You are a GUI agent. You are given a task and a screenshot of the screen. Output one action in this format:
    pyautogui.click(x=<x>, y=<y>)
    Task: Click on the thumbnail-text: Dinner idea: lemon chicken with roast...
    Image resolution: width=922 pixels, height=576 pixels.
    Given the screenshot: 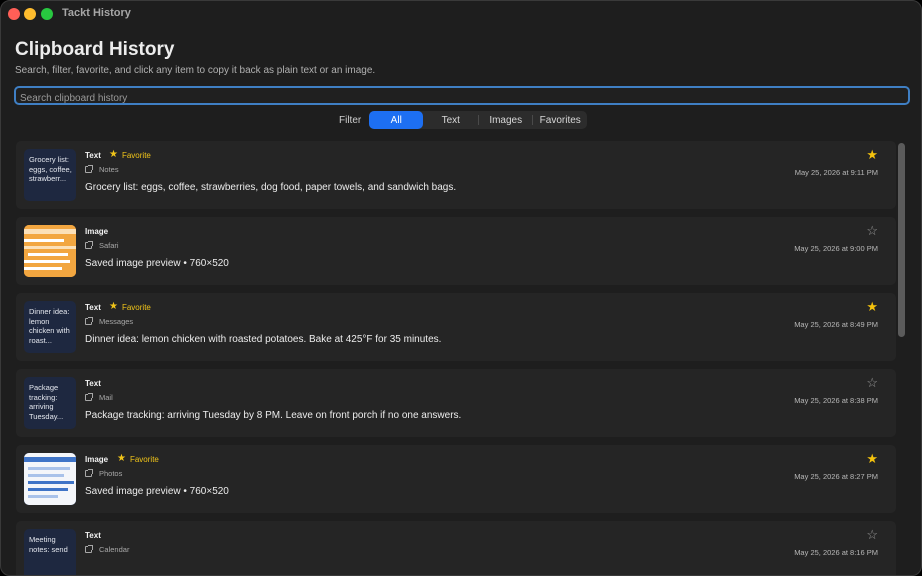 What is the action you would take?
    pyautogui.click(x=49, y=326)
    